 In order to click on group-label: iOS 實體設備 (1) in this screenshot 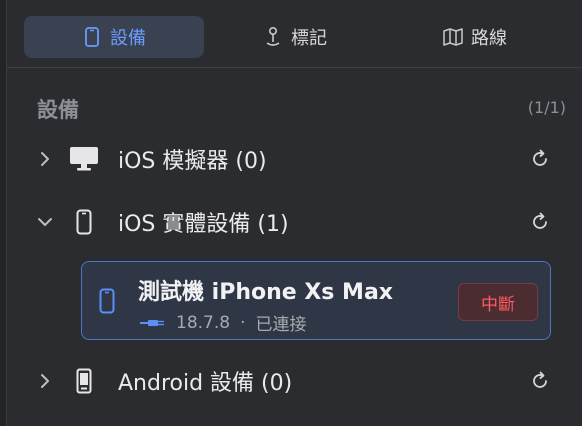, I will do `click(203, 224)`.